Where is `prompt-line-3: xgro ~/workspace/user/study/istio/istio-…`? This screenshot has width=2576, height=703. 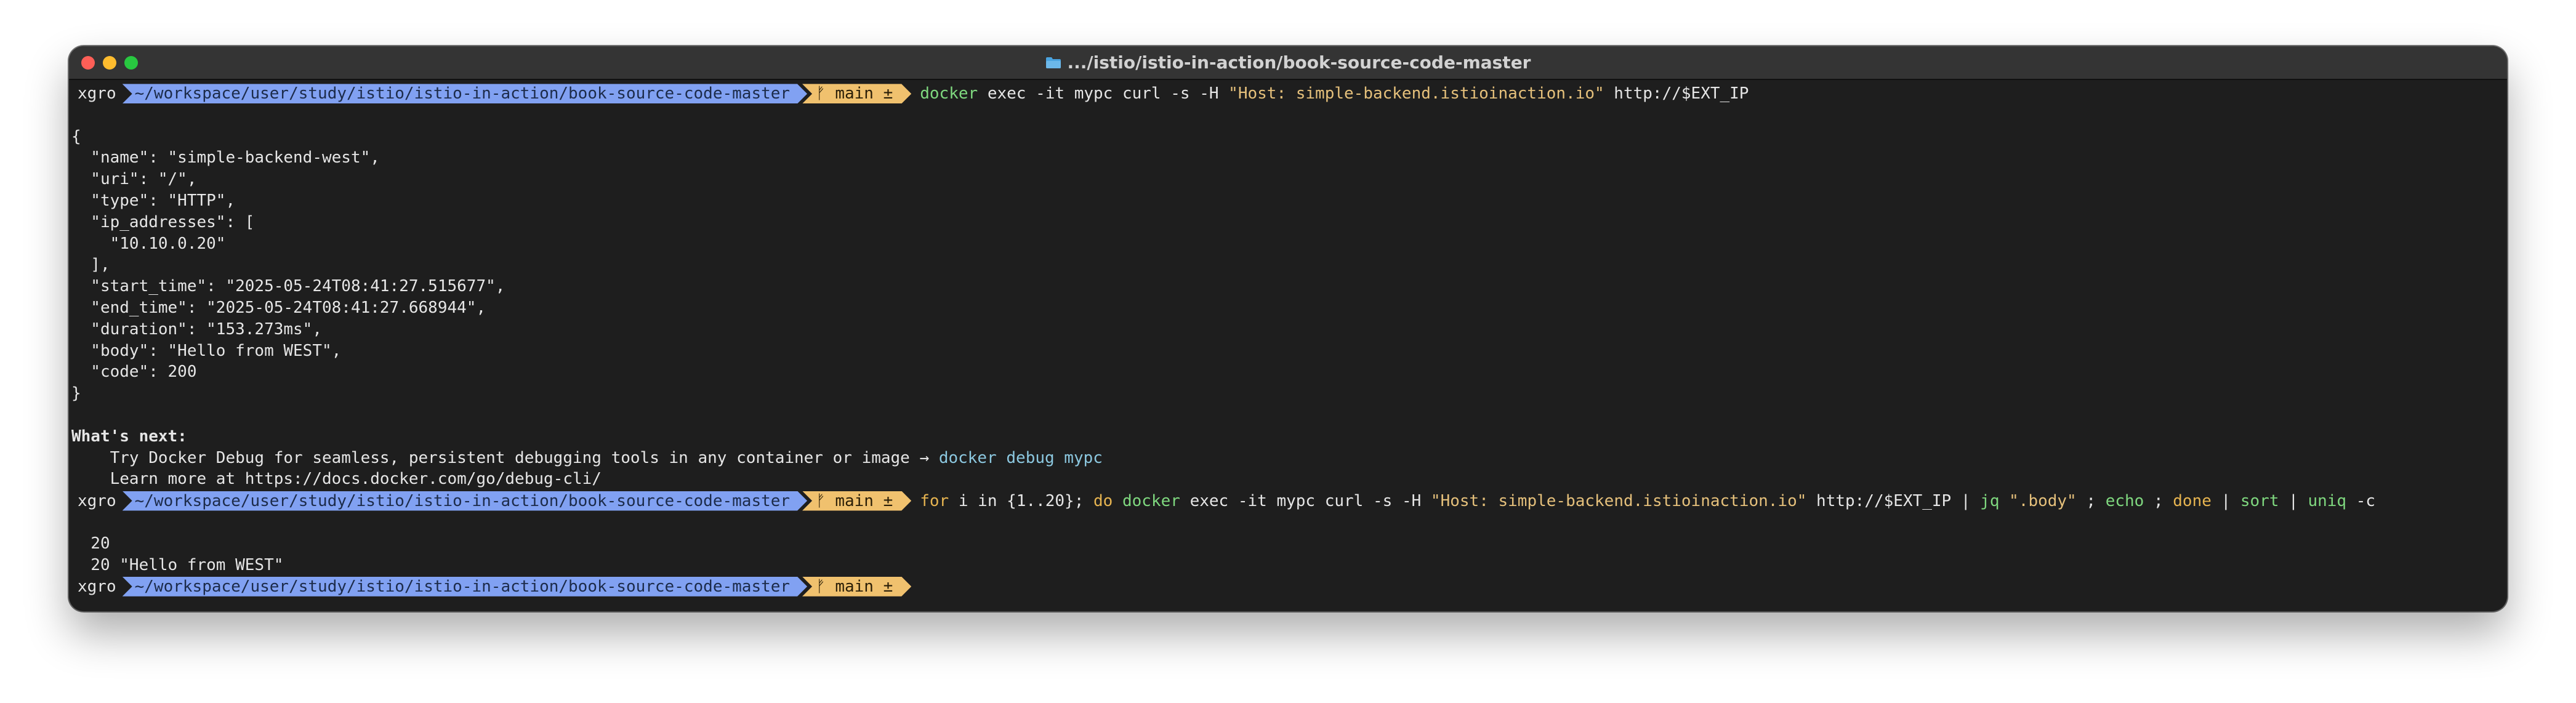 prompt-line-3: xgro ~/workspace/user/study/istio/istio-… is located at coordinates (1288, 586).